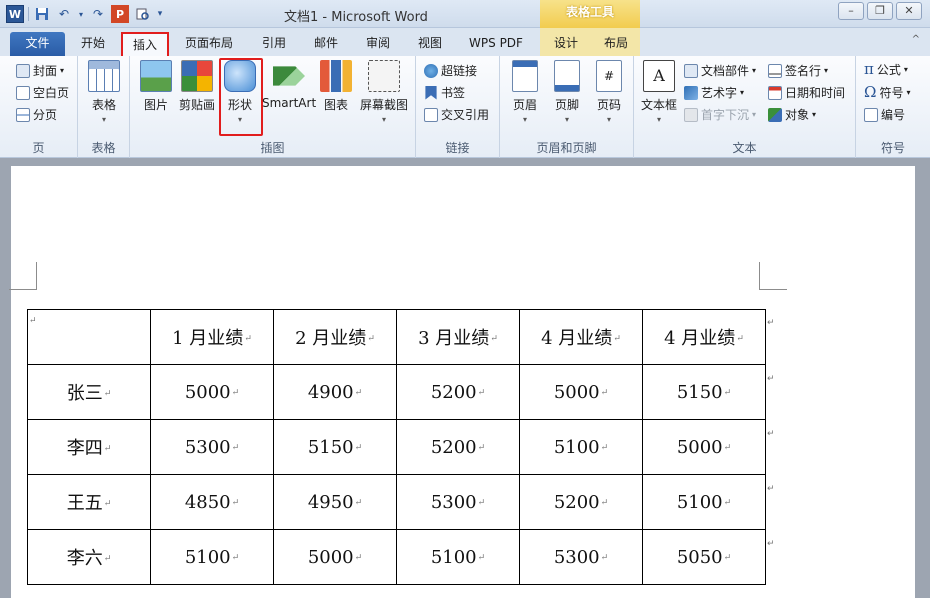  I want to click on tab-layout: 布局, so click(616, 44).